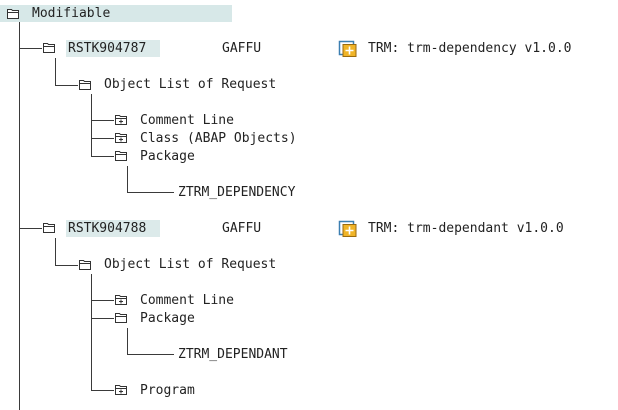  Describe the element at coordinates (466, 228) in the screenshot. I see `request-description: TRM: trm-dependant v1.0.0` at that location.